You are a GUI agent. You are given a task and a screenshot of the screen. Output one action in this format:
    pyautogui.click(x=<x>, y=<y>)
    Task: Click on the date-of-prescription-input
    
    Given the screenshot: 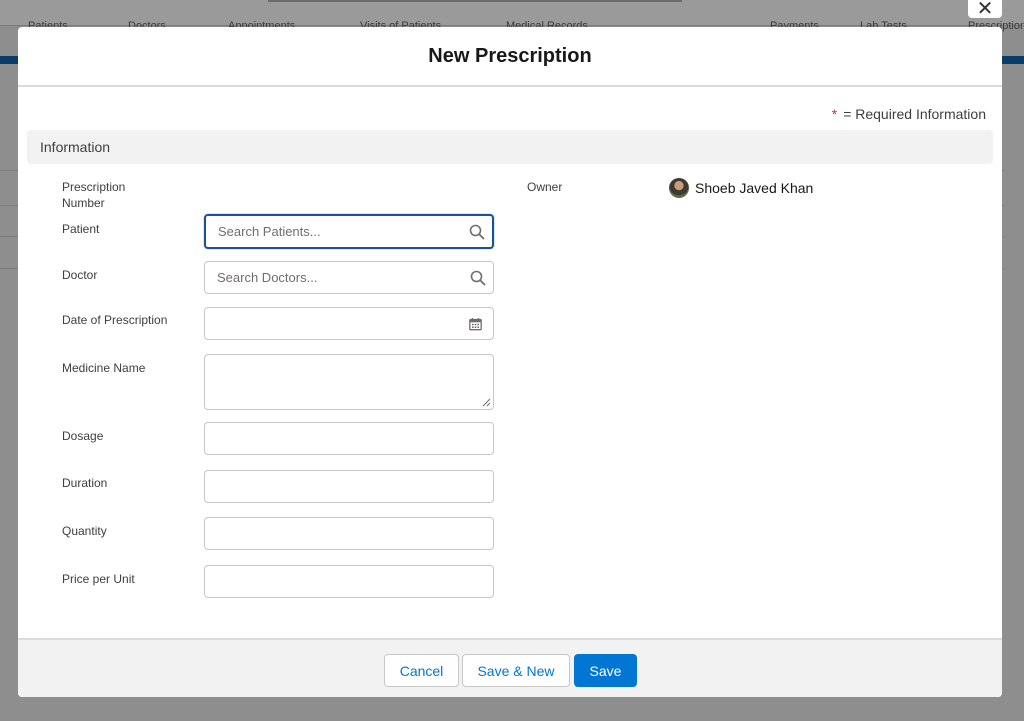 What is the action you would take?
    pyautogui.click(x=349, y=323)
    